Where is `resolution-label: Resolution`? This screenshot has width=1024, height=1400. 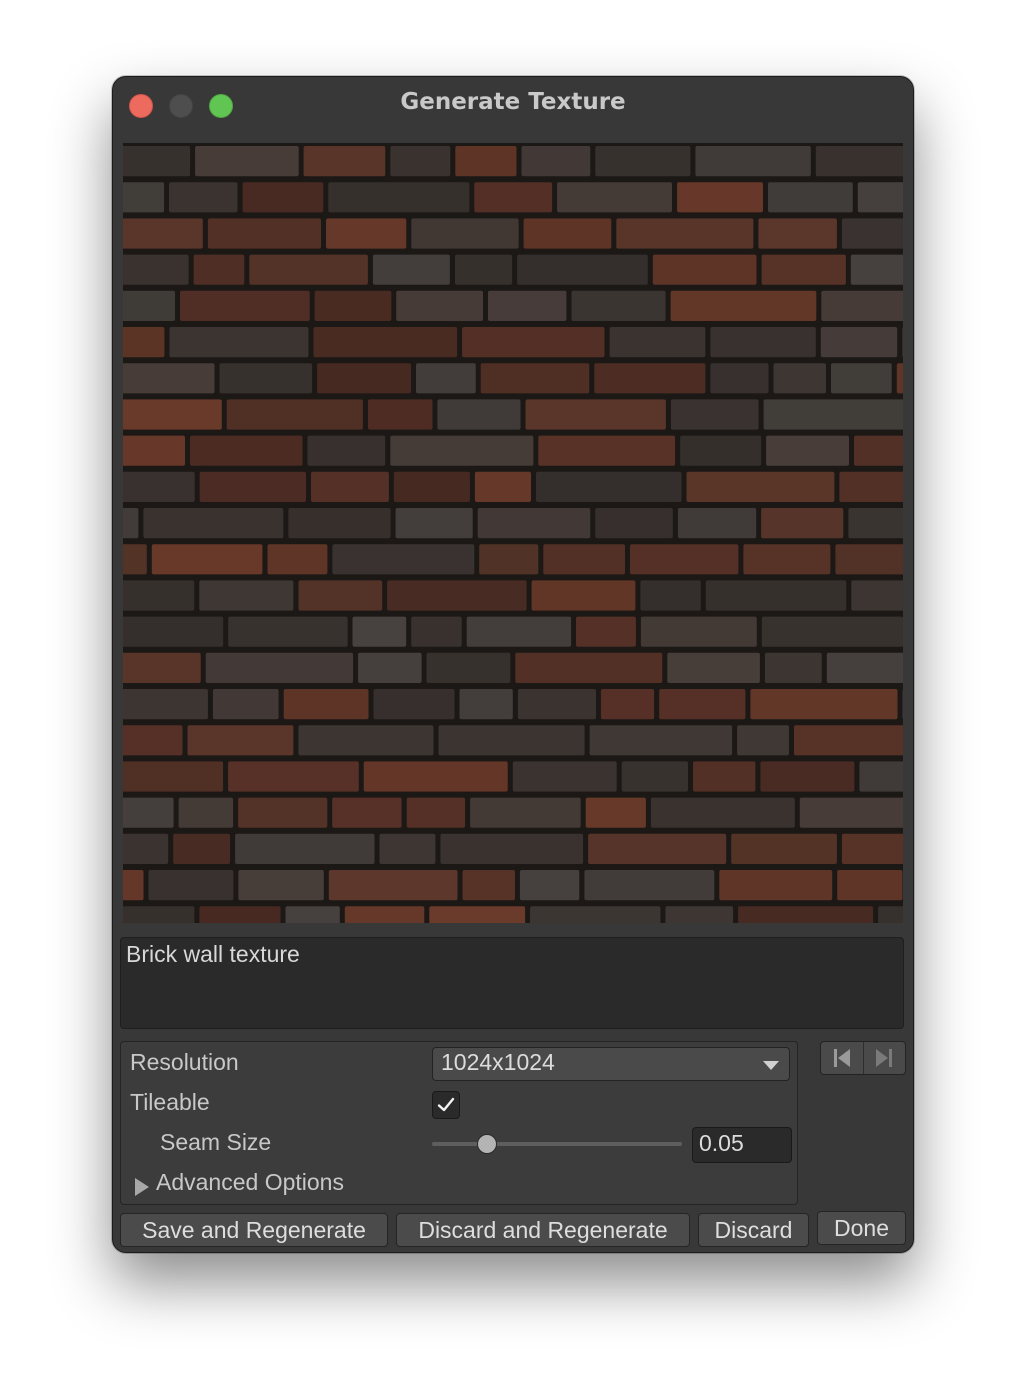
resolution-label: Resolution is located at coordinates (184, 1062).